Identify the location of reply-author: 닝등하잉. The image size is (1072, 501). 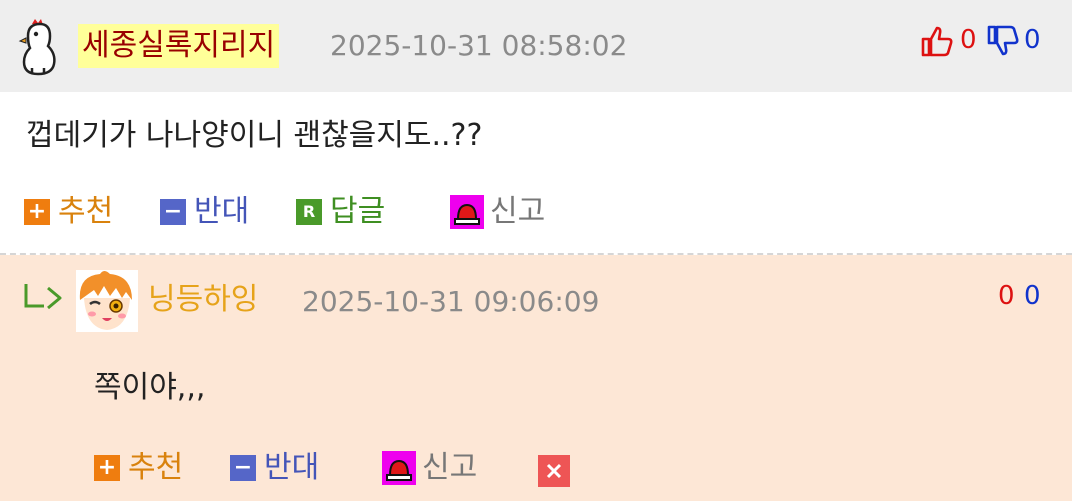
(203, 300).